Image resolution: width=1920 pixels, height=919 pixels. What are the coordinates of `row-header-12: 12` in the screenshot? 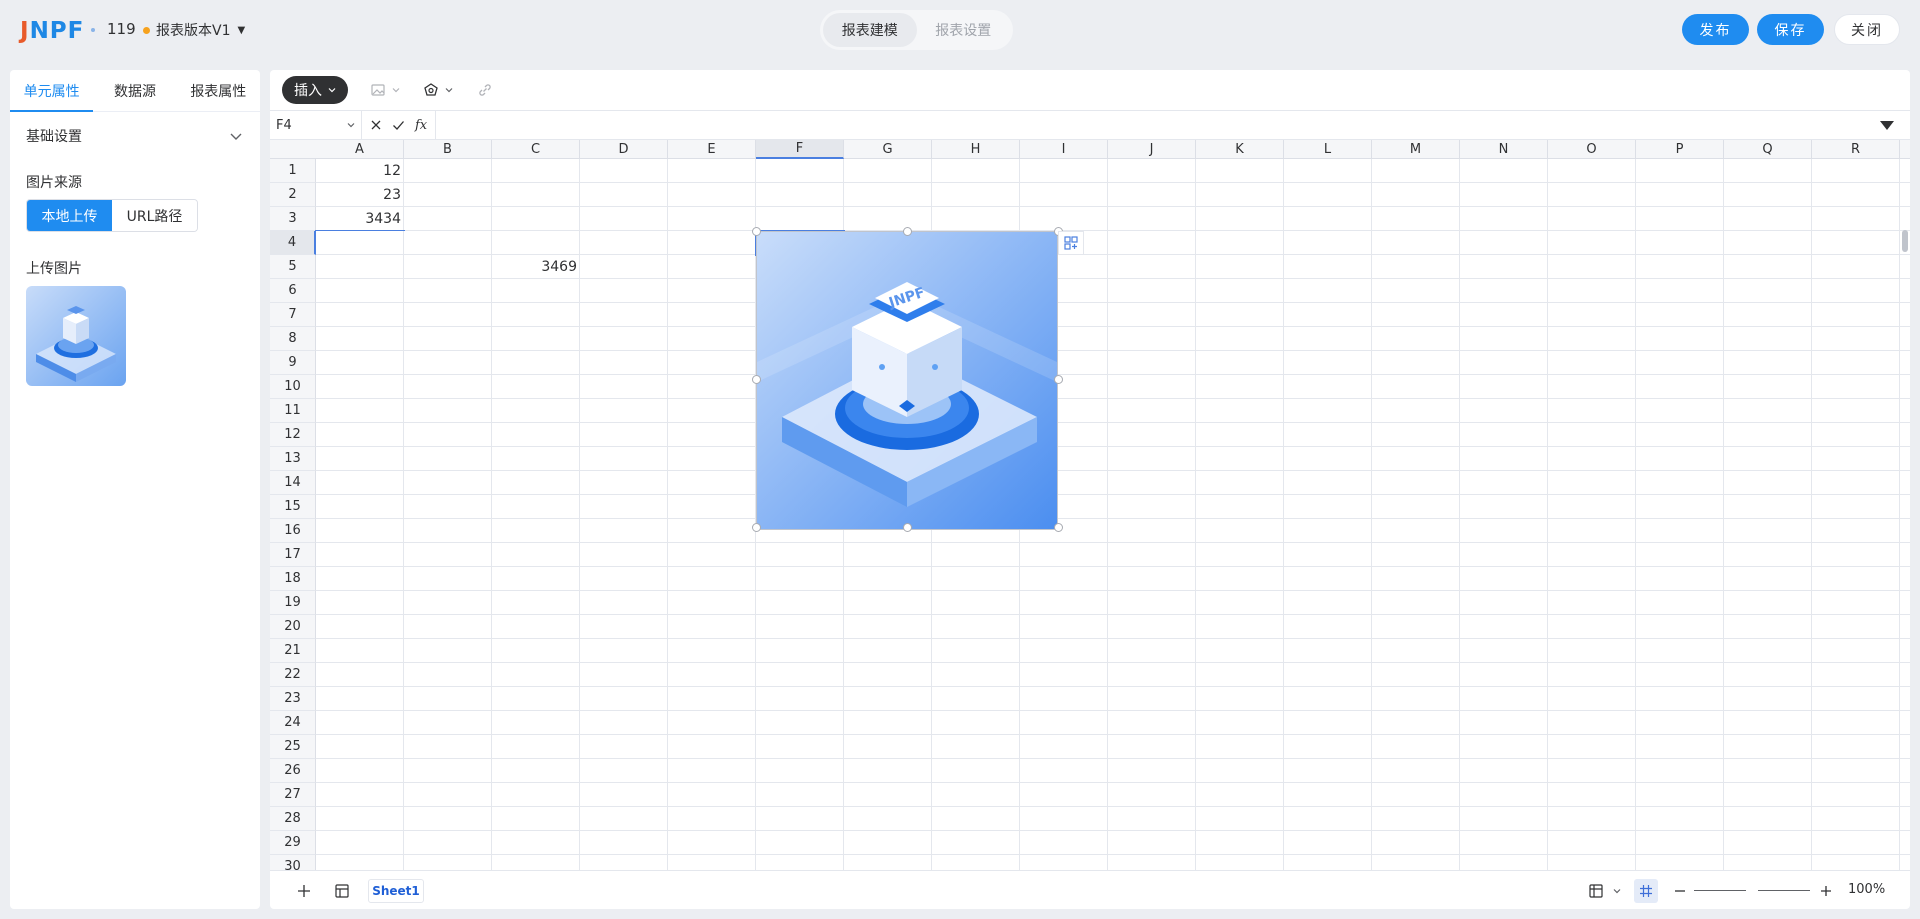 It's located at (293, 435).